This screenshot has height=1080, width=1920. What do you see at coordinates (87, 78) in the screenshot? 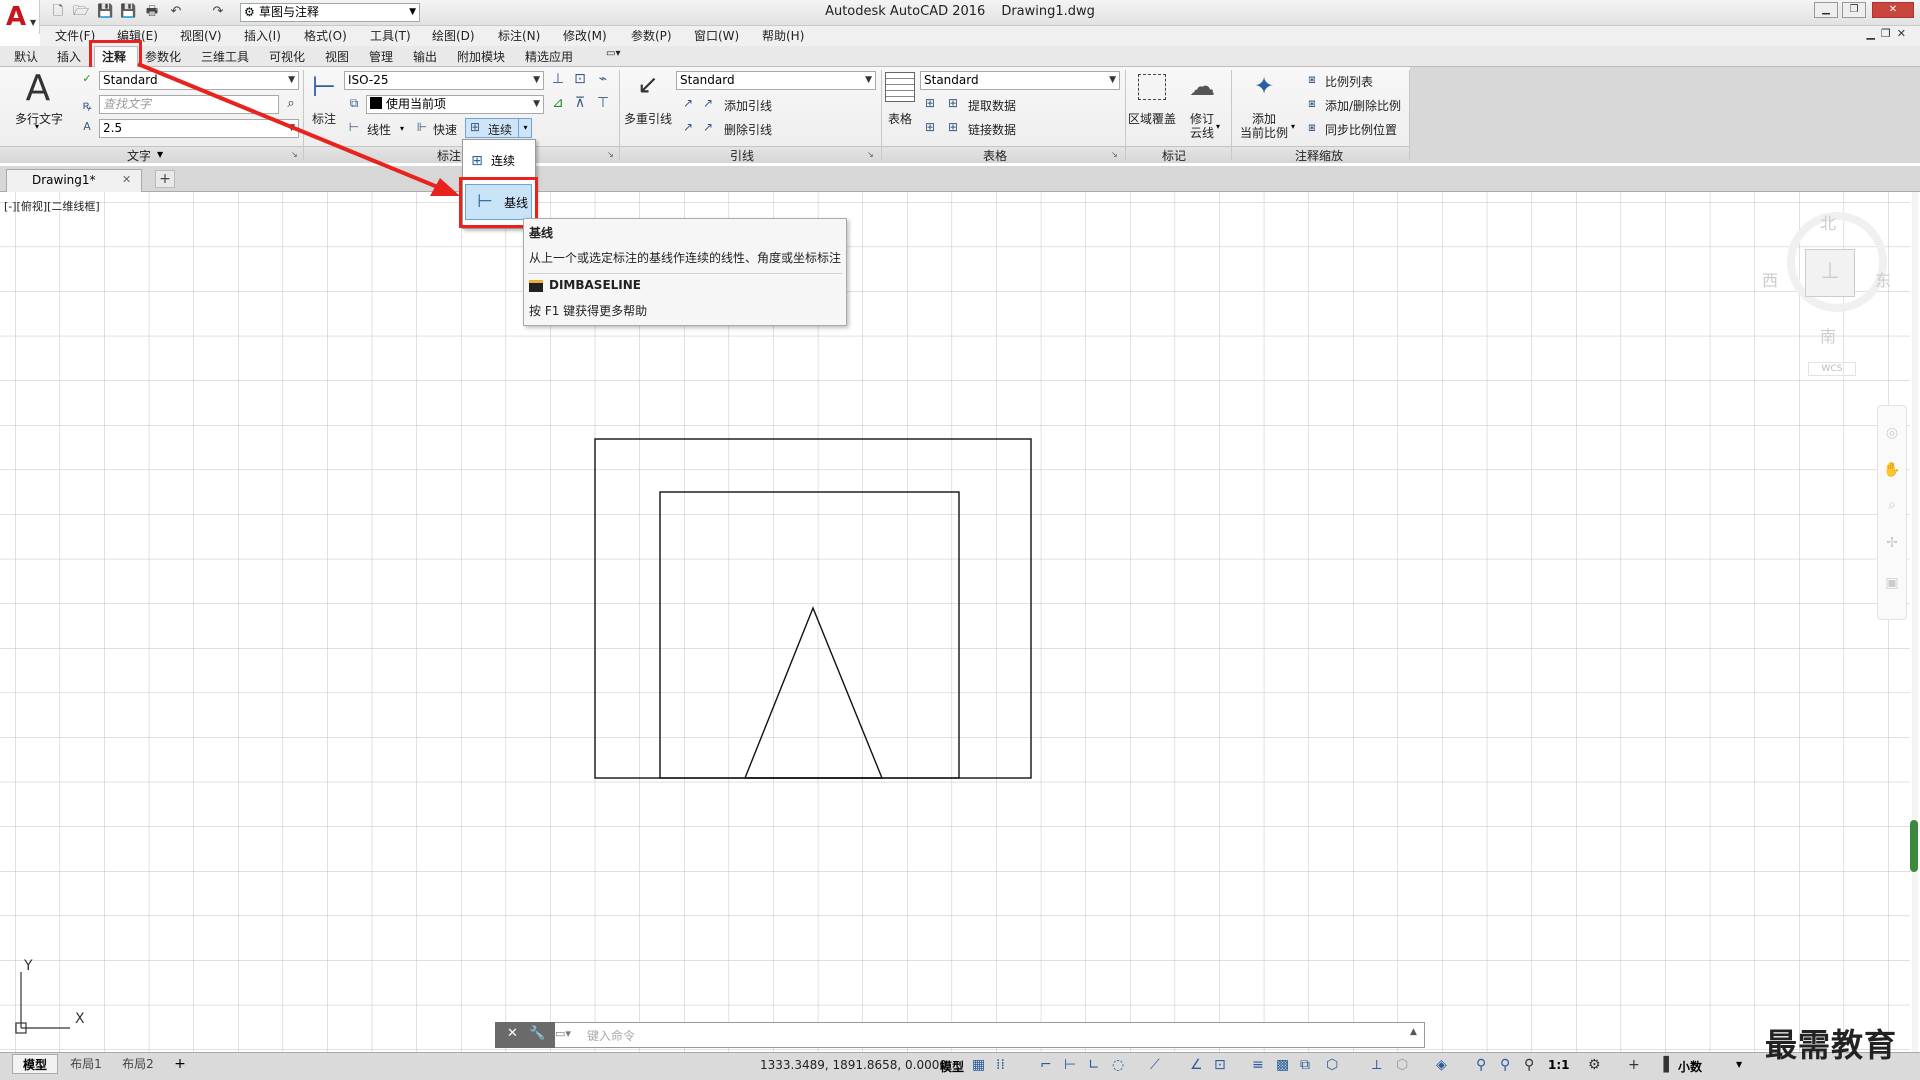
I see `spell-check-icon: ✓` at bounding box center [87, 78].